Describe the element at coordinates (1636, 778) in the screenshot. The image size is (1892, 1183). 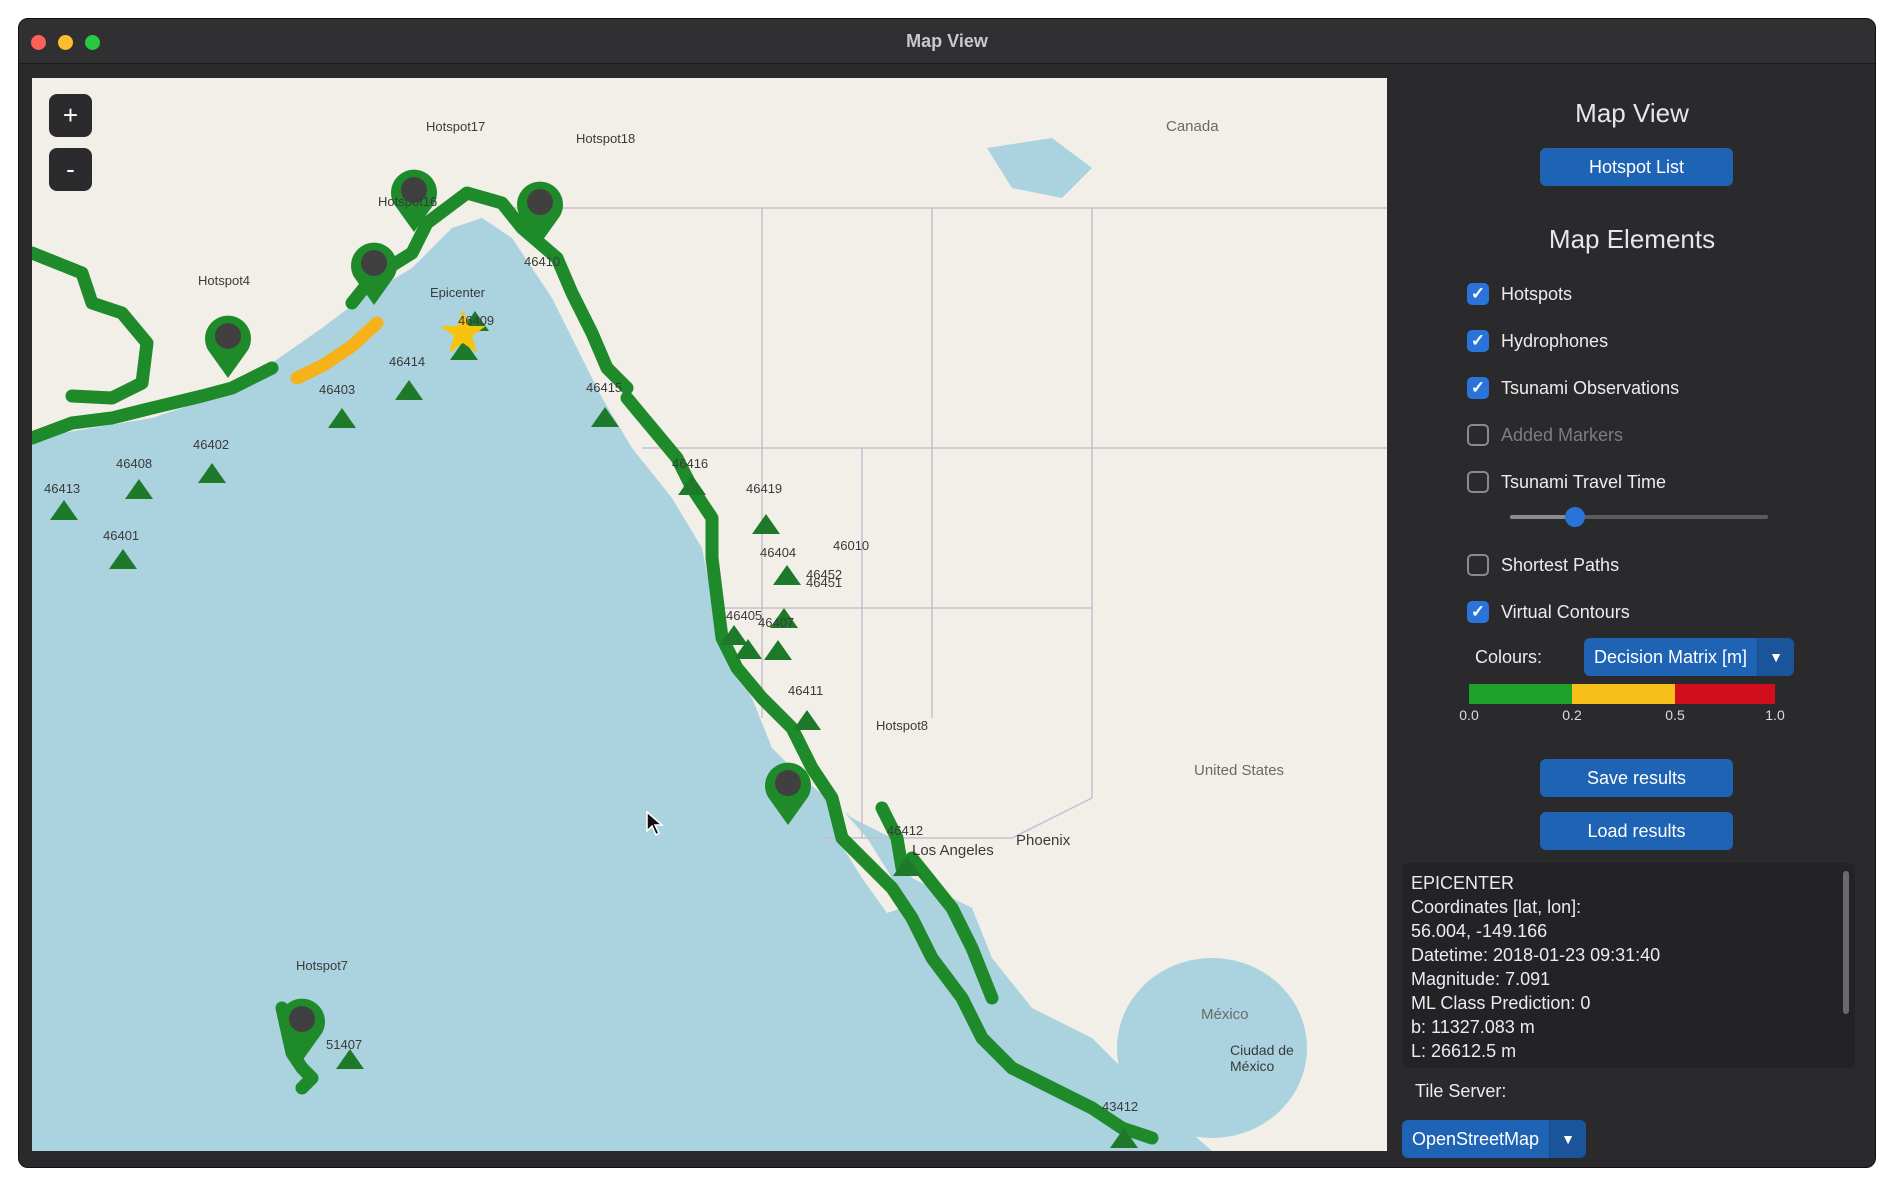
I see `save-results-button: Save results` at that location.